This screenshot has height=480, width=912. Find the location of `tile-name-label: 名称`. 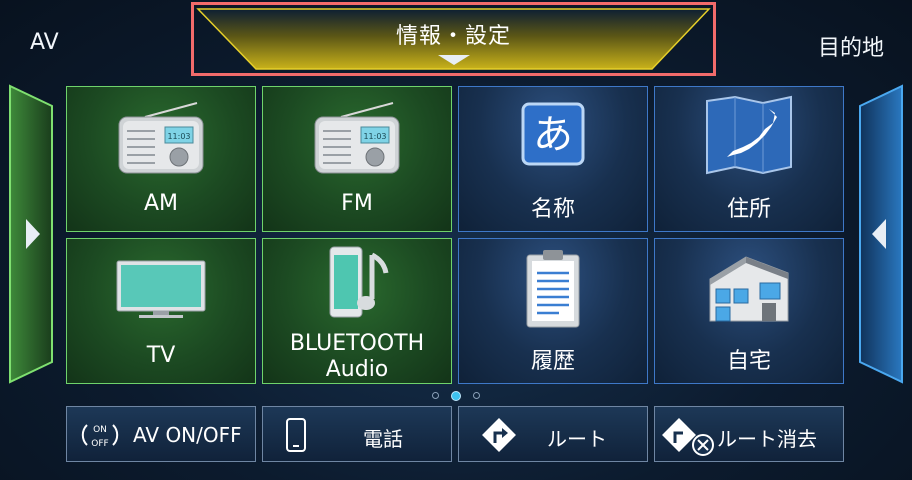

tile-name-label: 名称 is located at coordinates (552, 209).